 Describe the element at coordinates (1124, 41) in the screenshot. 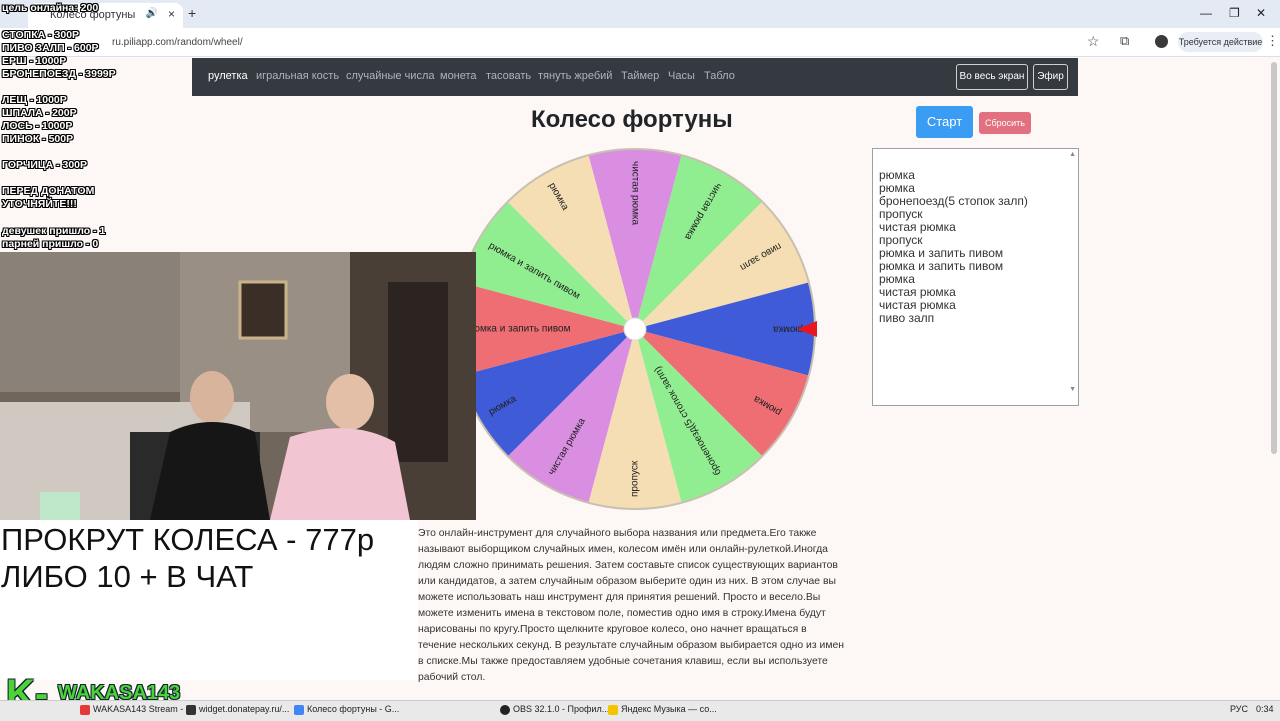

I see `extensions-icon: ⧉` at that location.